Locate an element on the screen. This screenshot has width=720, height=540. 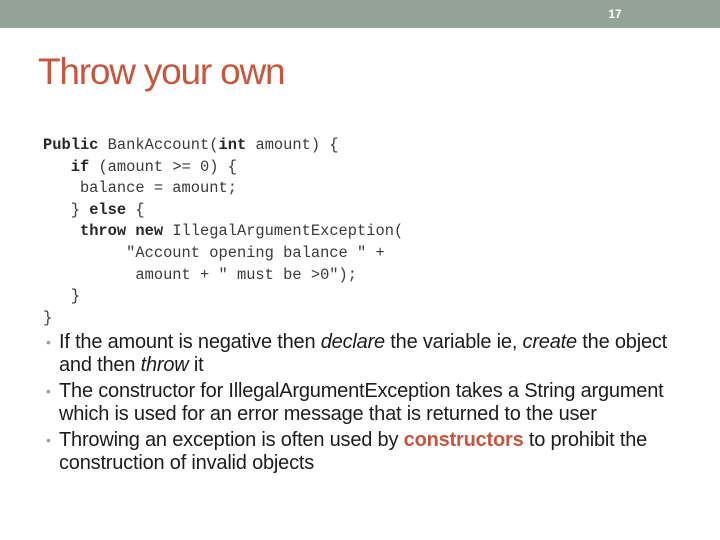
bullet-text: it is located at coordinates (196, 364).